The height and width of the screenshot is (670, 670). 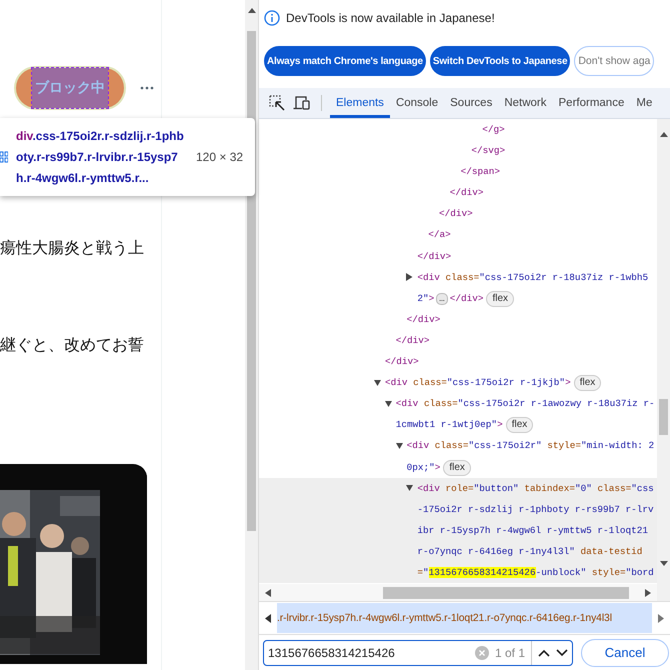 I want to click on panel-tab: Performance, so click(x=591, y=103).